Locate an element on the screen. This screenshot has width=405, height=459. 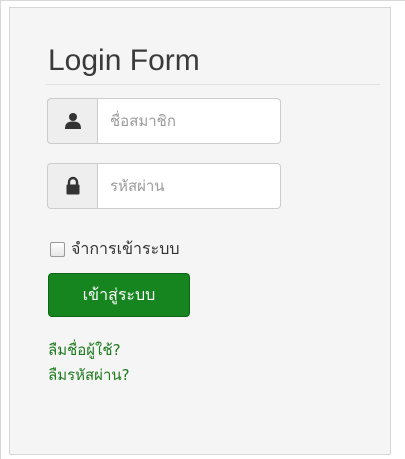
user-icon is located at coordinates (72, 121).